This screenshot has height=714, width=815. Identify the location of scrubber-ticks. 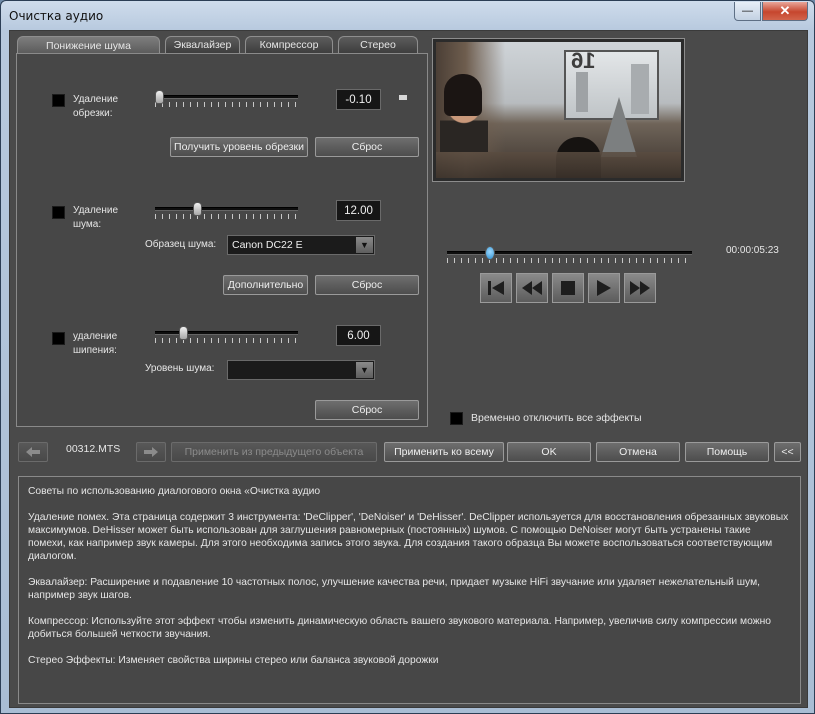
(569, 260).